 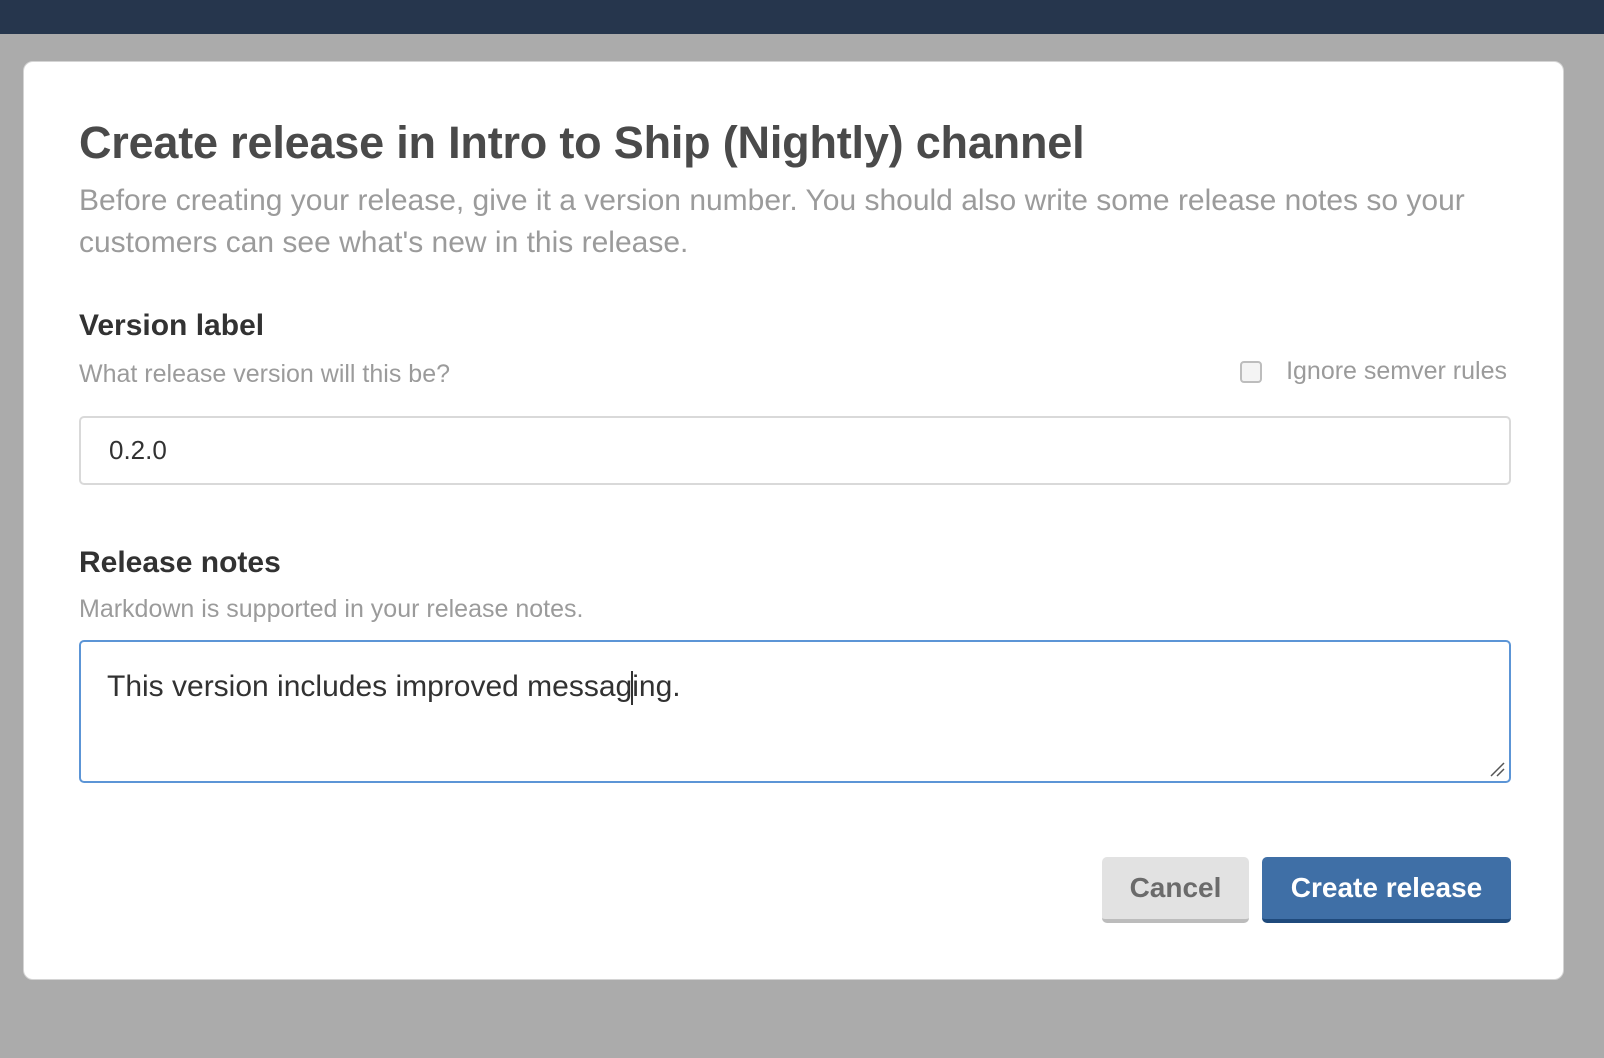 I want to click on ignore-semver-option: Ignore semver rules, so click(x=1373, y=371).